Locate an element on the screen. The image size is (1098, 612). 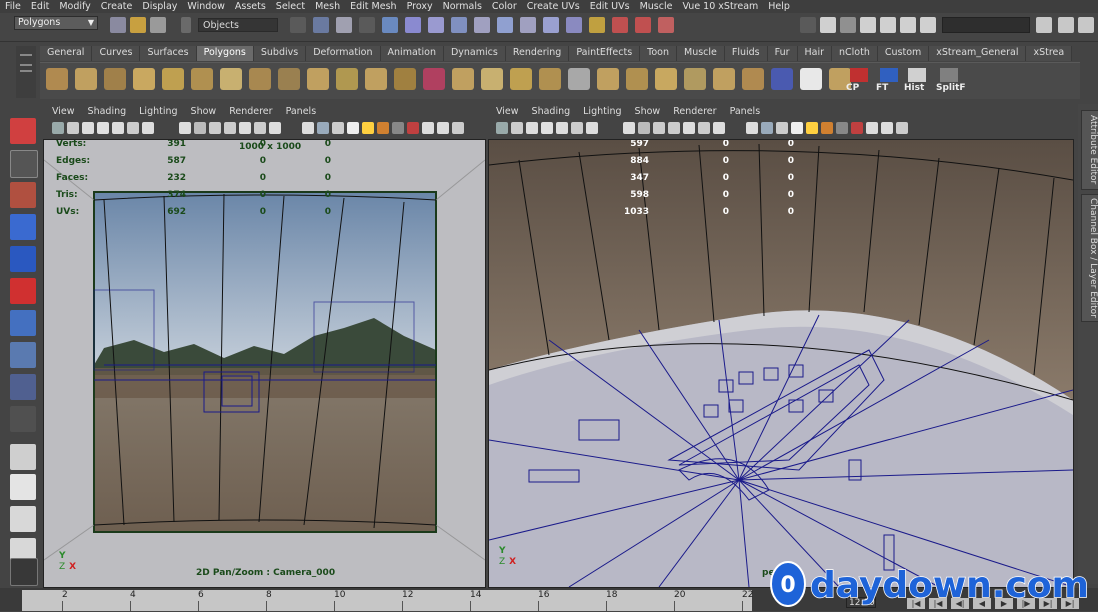
custom-layout-icon is located at coordinates (24, 572).